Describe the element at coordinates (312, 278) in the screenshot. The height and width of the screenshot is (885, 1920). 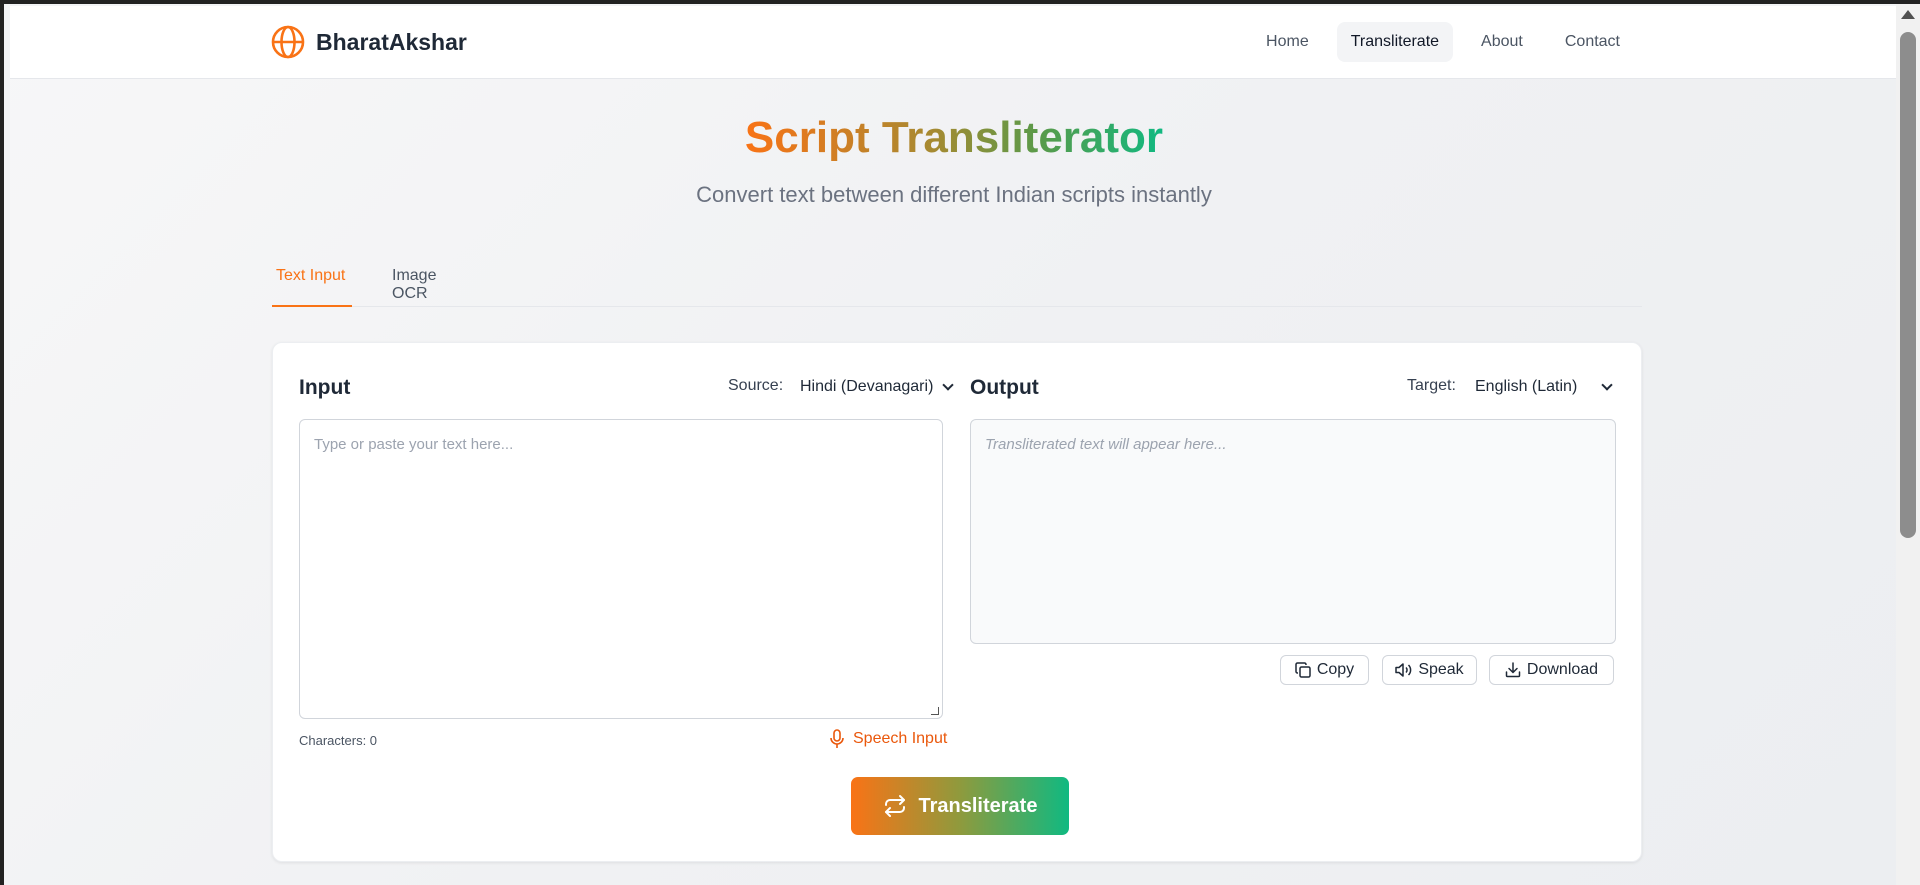
I see `tab-text-input: Text Input` at that location.